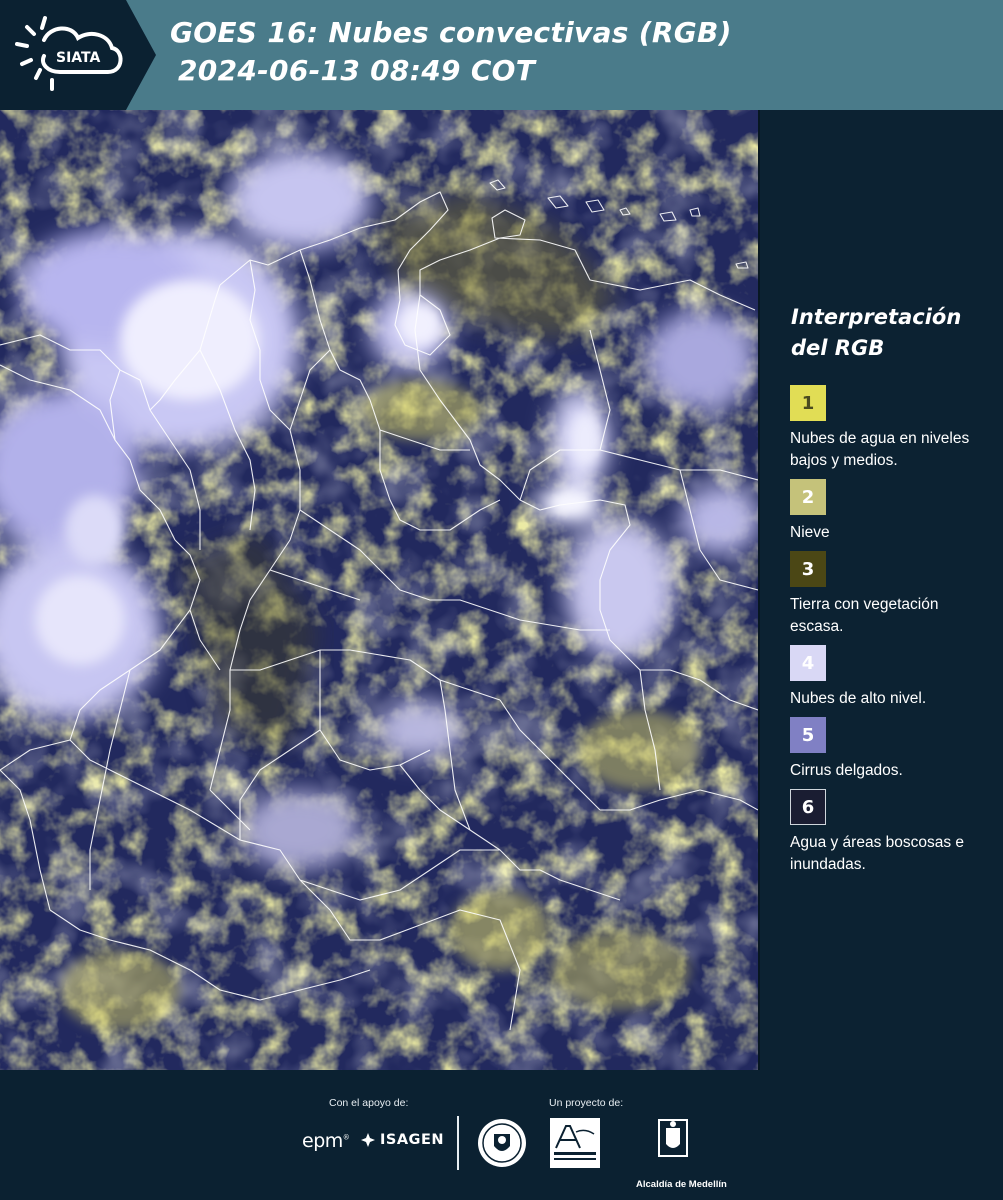 This screenshot has width=1003, height=1200. Describe the element at coordinates (78, 58) in the screenshot. I see `svg-text: SIATA` at that location.